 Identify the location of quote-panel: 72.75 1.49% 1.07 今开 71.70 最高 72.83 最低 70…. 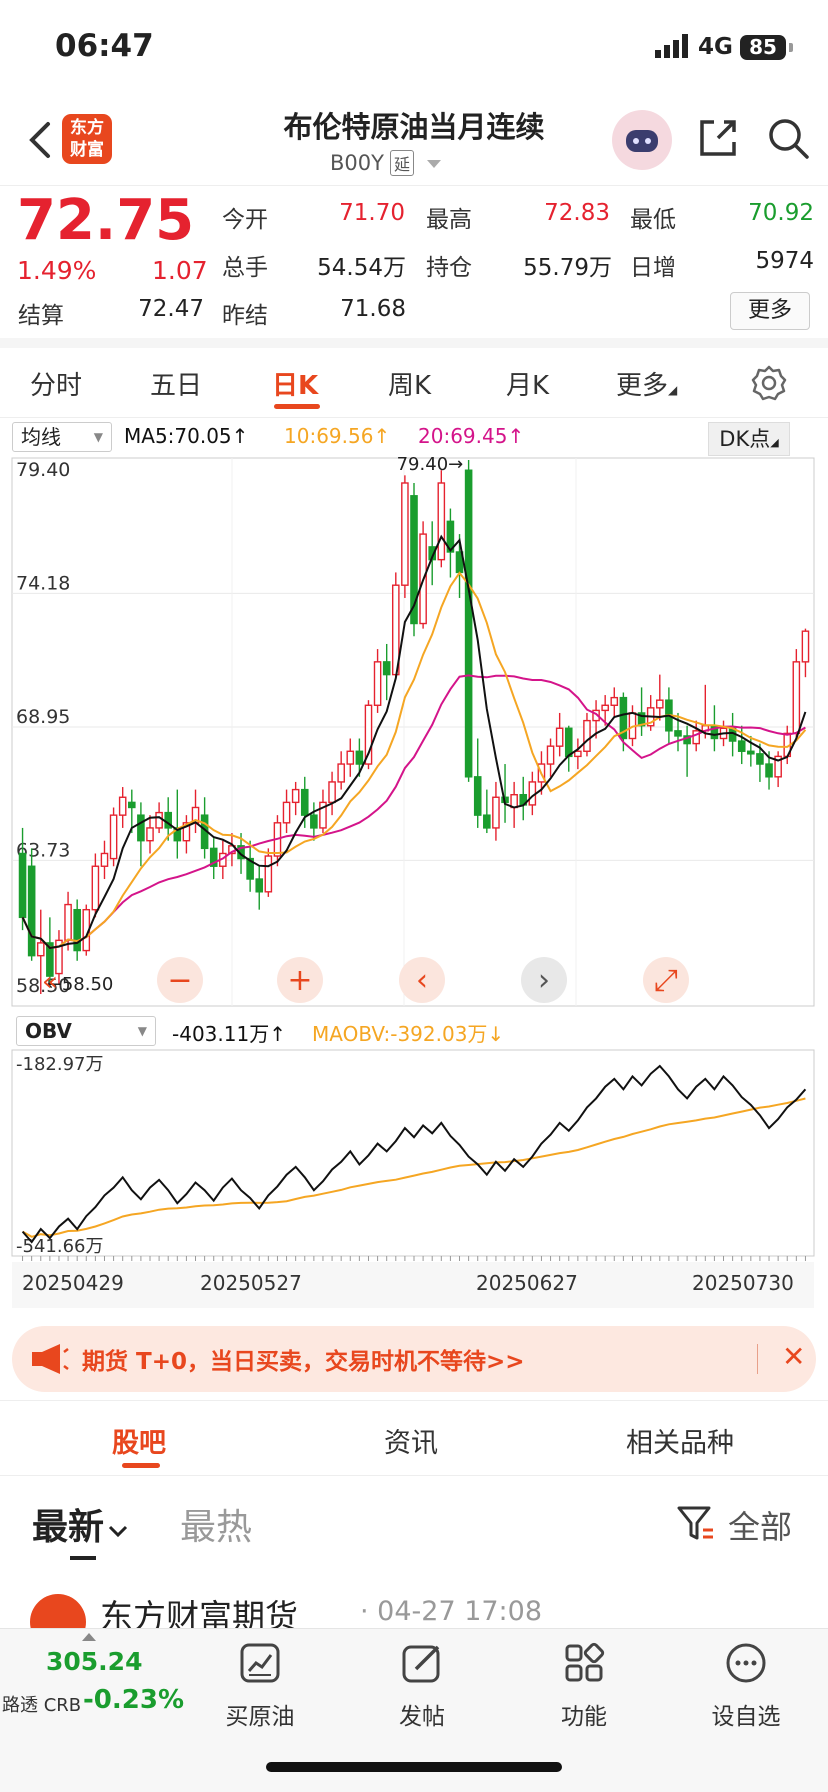
(414, 267).